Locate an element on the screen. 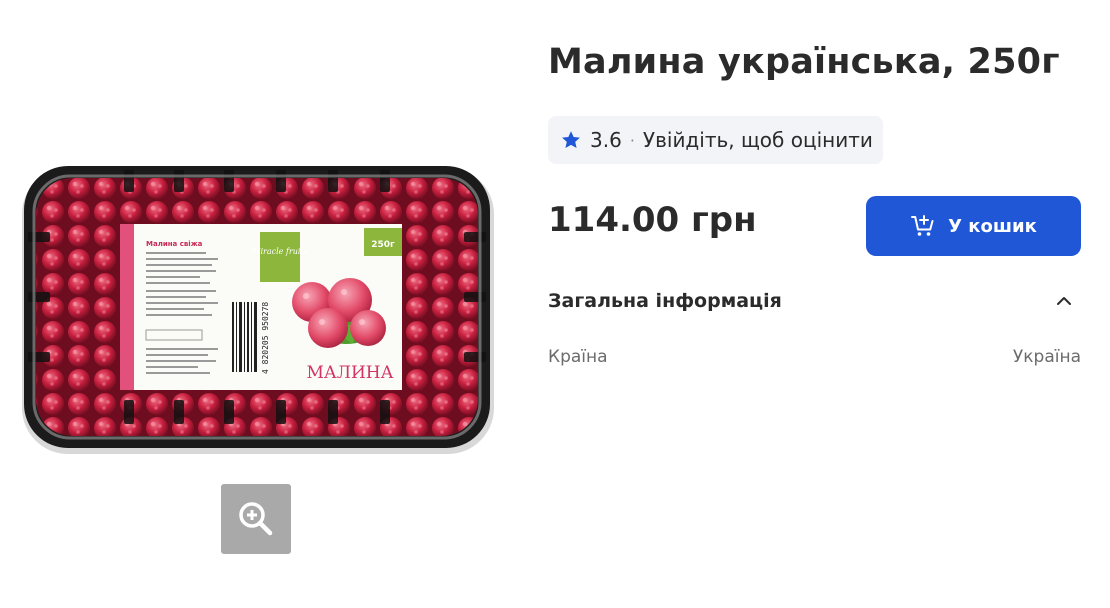 This screenshot has height=608, width=1110. label-name: МАЛИНА is located at coordinates (350, 373).